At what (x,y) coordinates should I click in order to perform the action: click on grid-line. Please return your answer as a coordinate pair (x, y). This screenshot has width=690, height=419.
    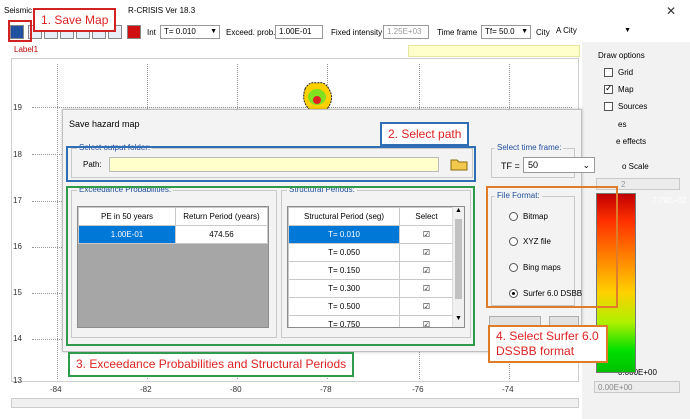
    Looking at the image, I should click on (57, 221).